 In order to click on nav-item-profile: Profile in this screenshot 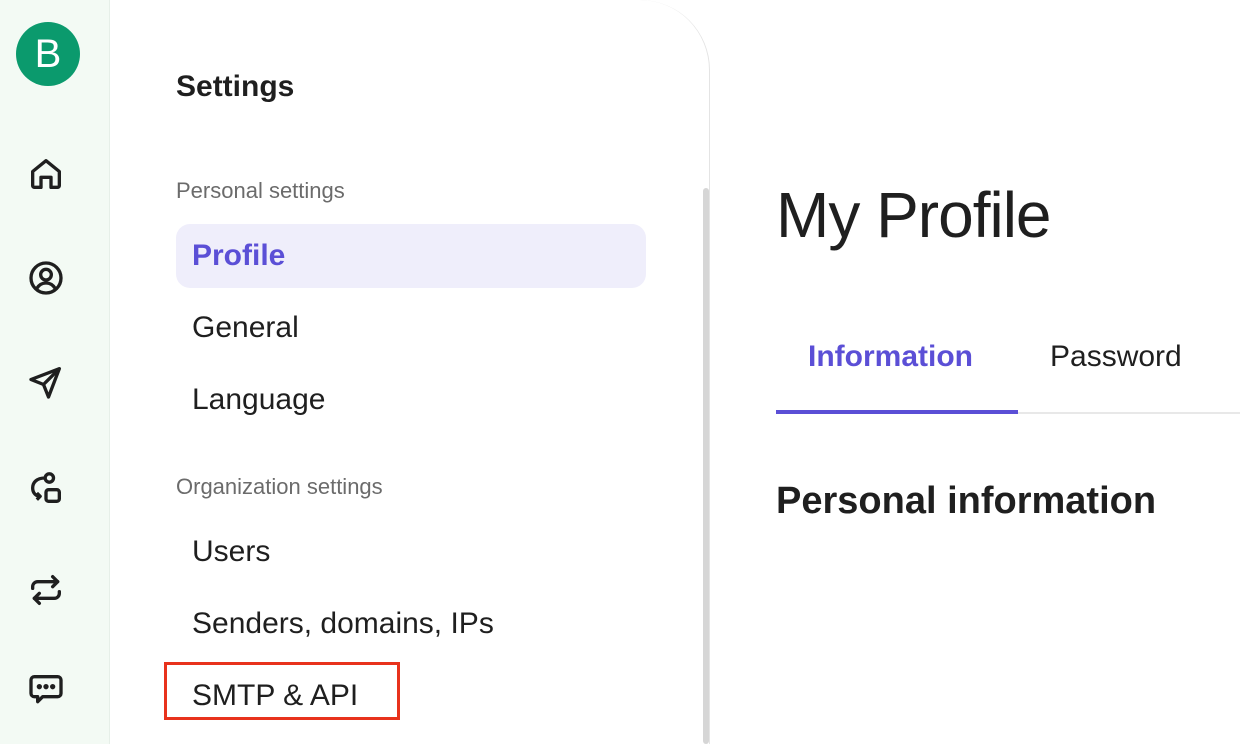, I will do `click(411, 256)`.